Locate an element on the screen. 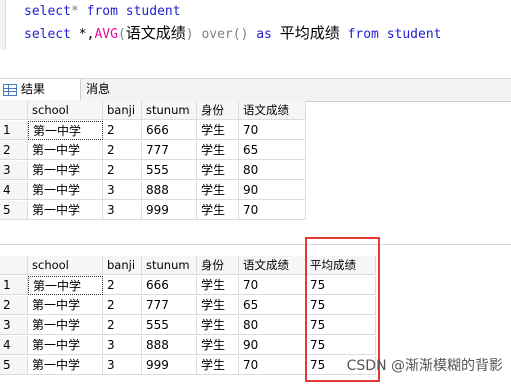 The height and width of the screenshot is (387, 511). tab-results-label: 结果 is located at coordinates (33, 89).